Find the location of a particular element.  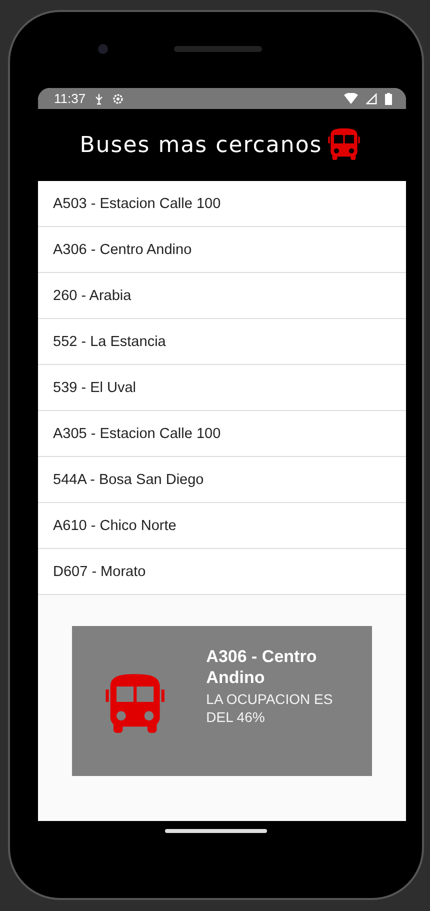

bus-route-item: A305 - Estacion Calle 100 is located at coordinates (222, 434).